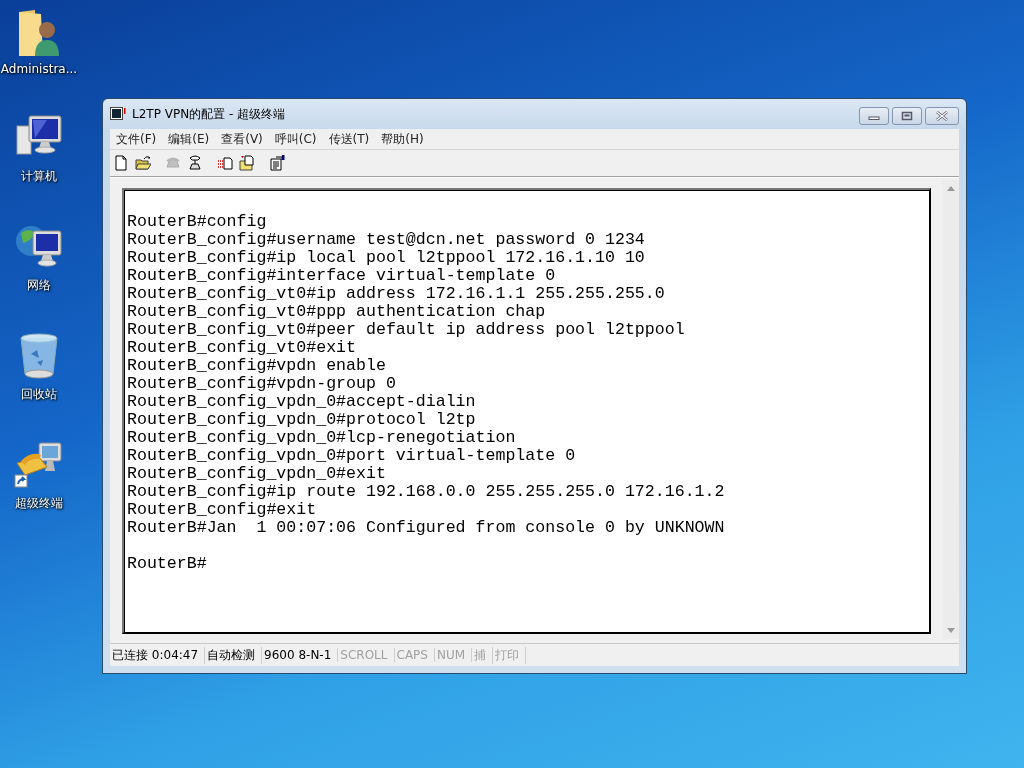 The height and width of the screenshot is (768, 1024). Describe the element at coordinates (242, 348) in the screenshot. I see `terminal-line: RouterB_config_vt0#exit` at that location.